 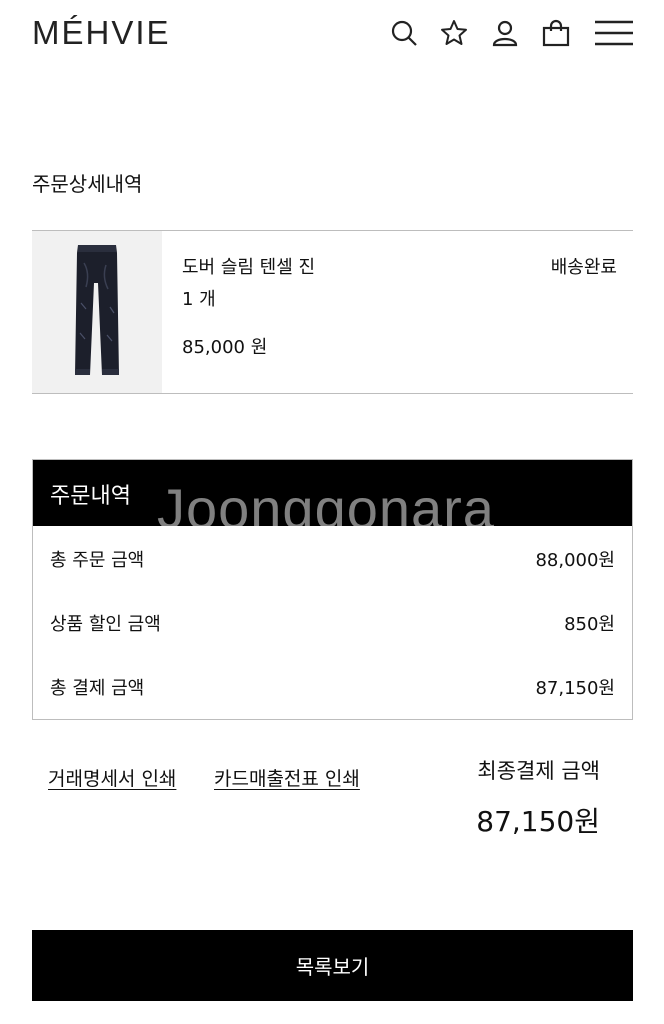 What do you see at coordinates (97, 688) in the screenshot?
I see `summary-row-label: 총 결제 금액` at bounding box center [97, 688].